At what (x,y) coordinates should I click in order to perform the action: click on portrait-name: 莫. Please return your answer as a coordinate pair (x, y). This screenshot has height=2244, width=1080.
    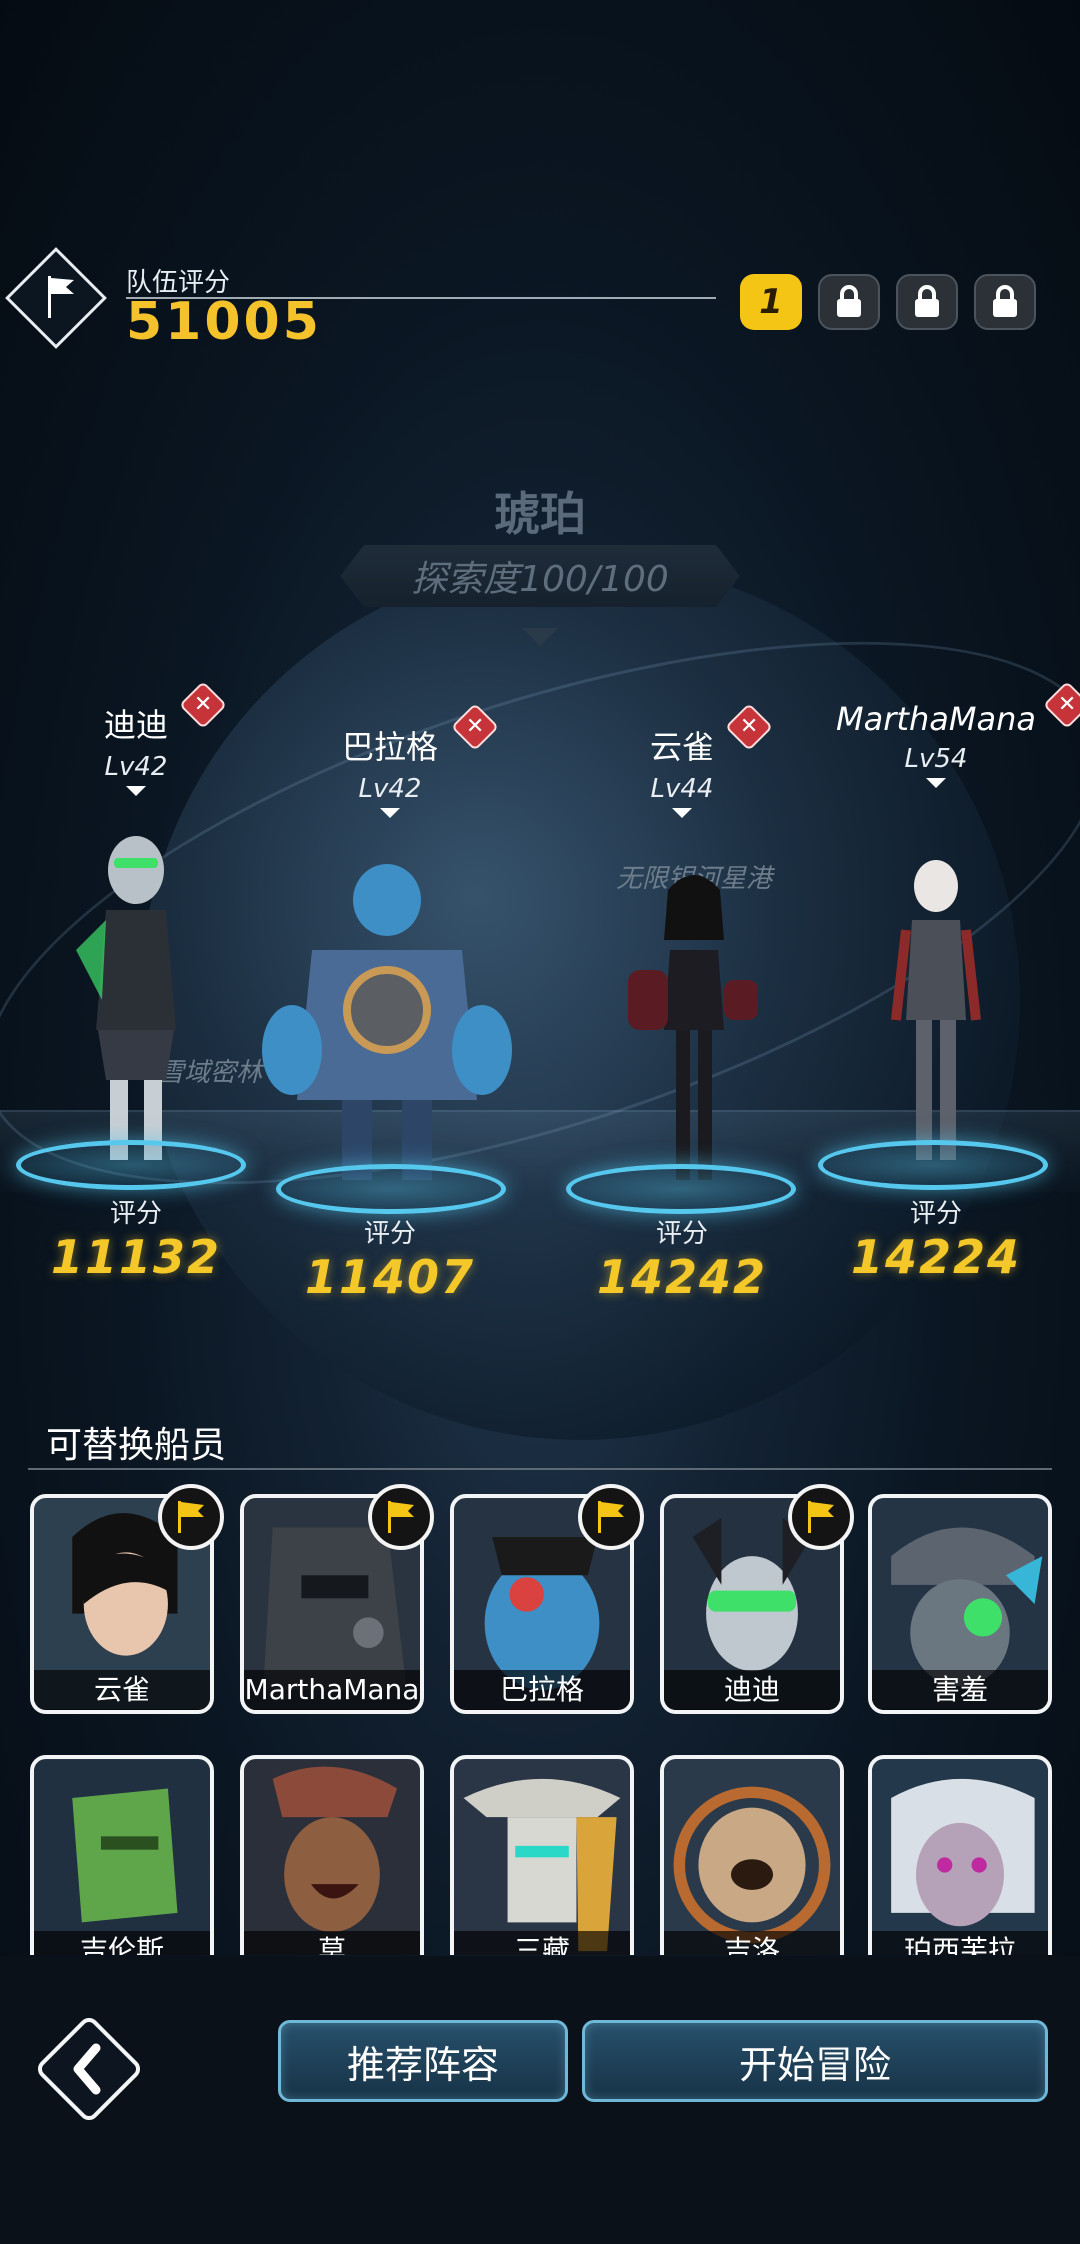
    Looking at the image, I should click on (332, 1943).